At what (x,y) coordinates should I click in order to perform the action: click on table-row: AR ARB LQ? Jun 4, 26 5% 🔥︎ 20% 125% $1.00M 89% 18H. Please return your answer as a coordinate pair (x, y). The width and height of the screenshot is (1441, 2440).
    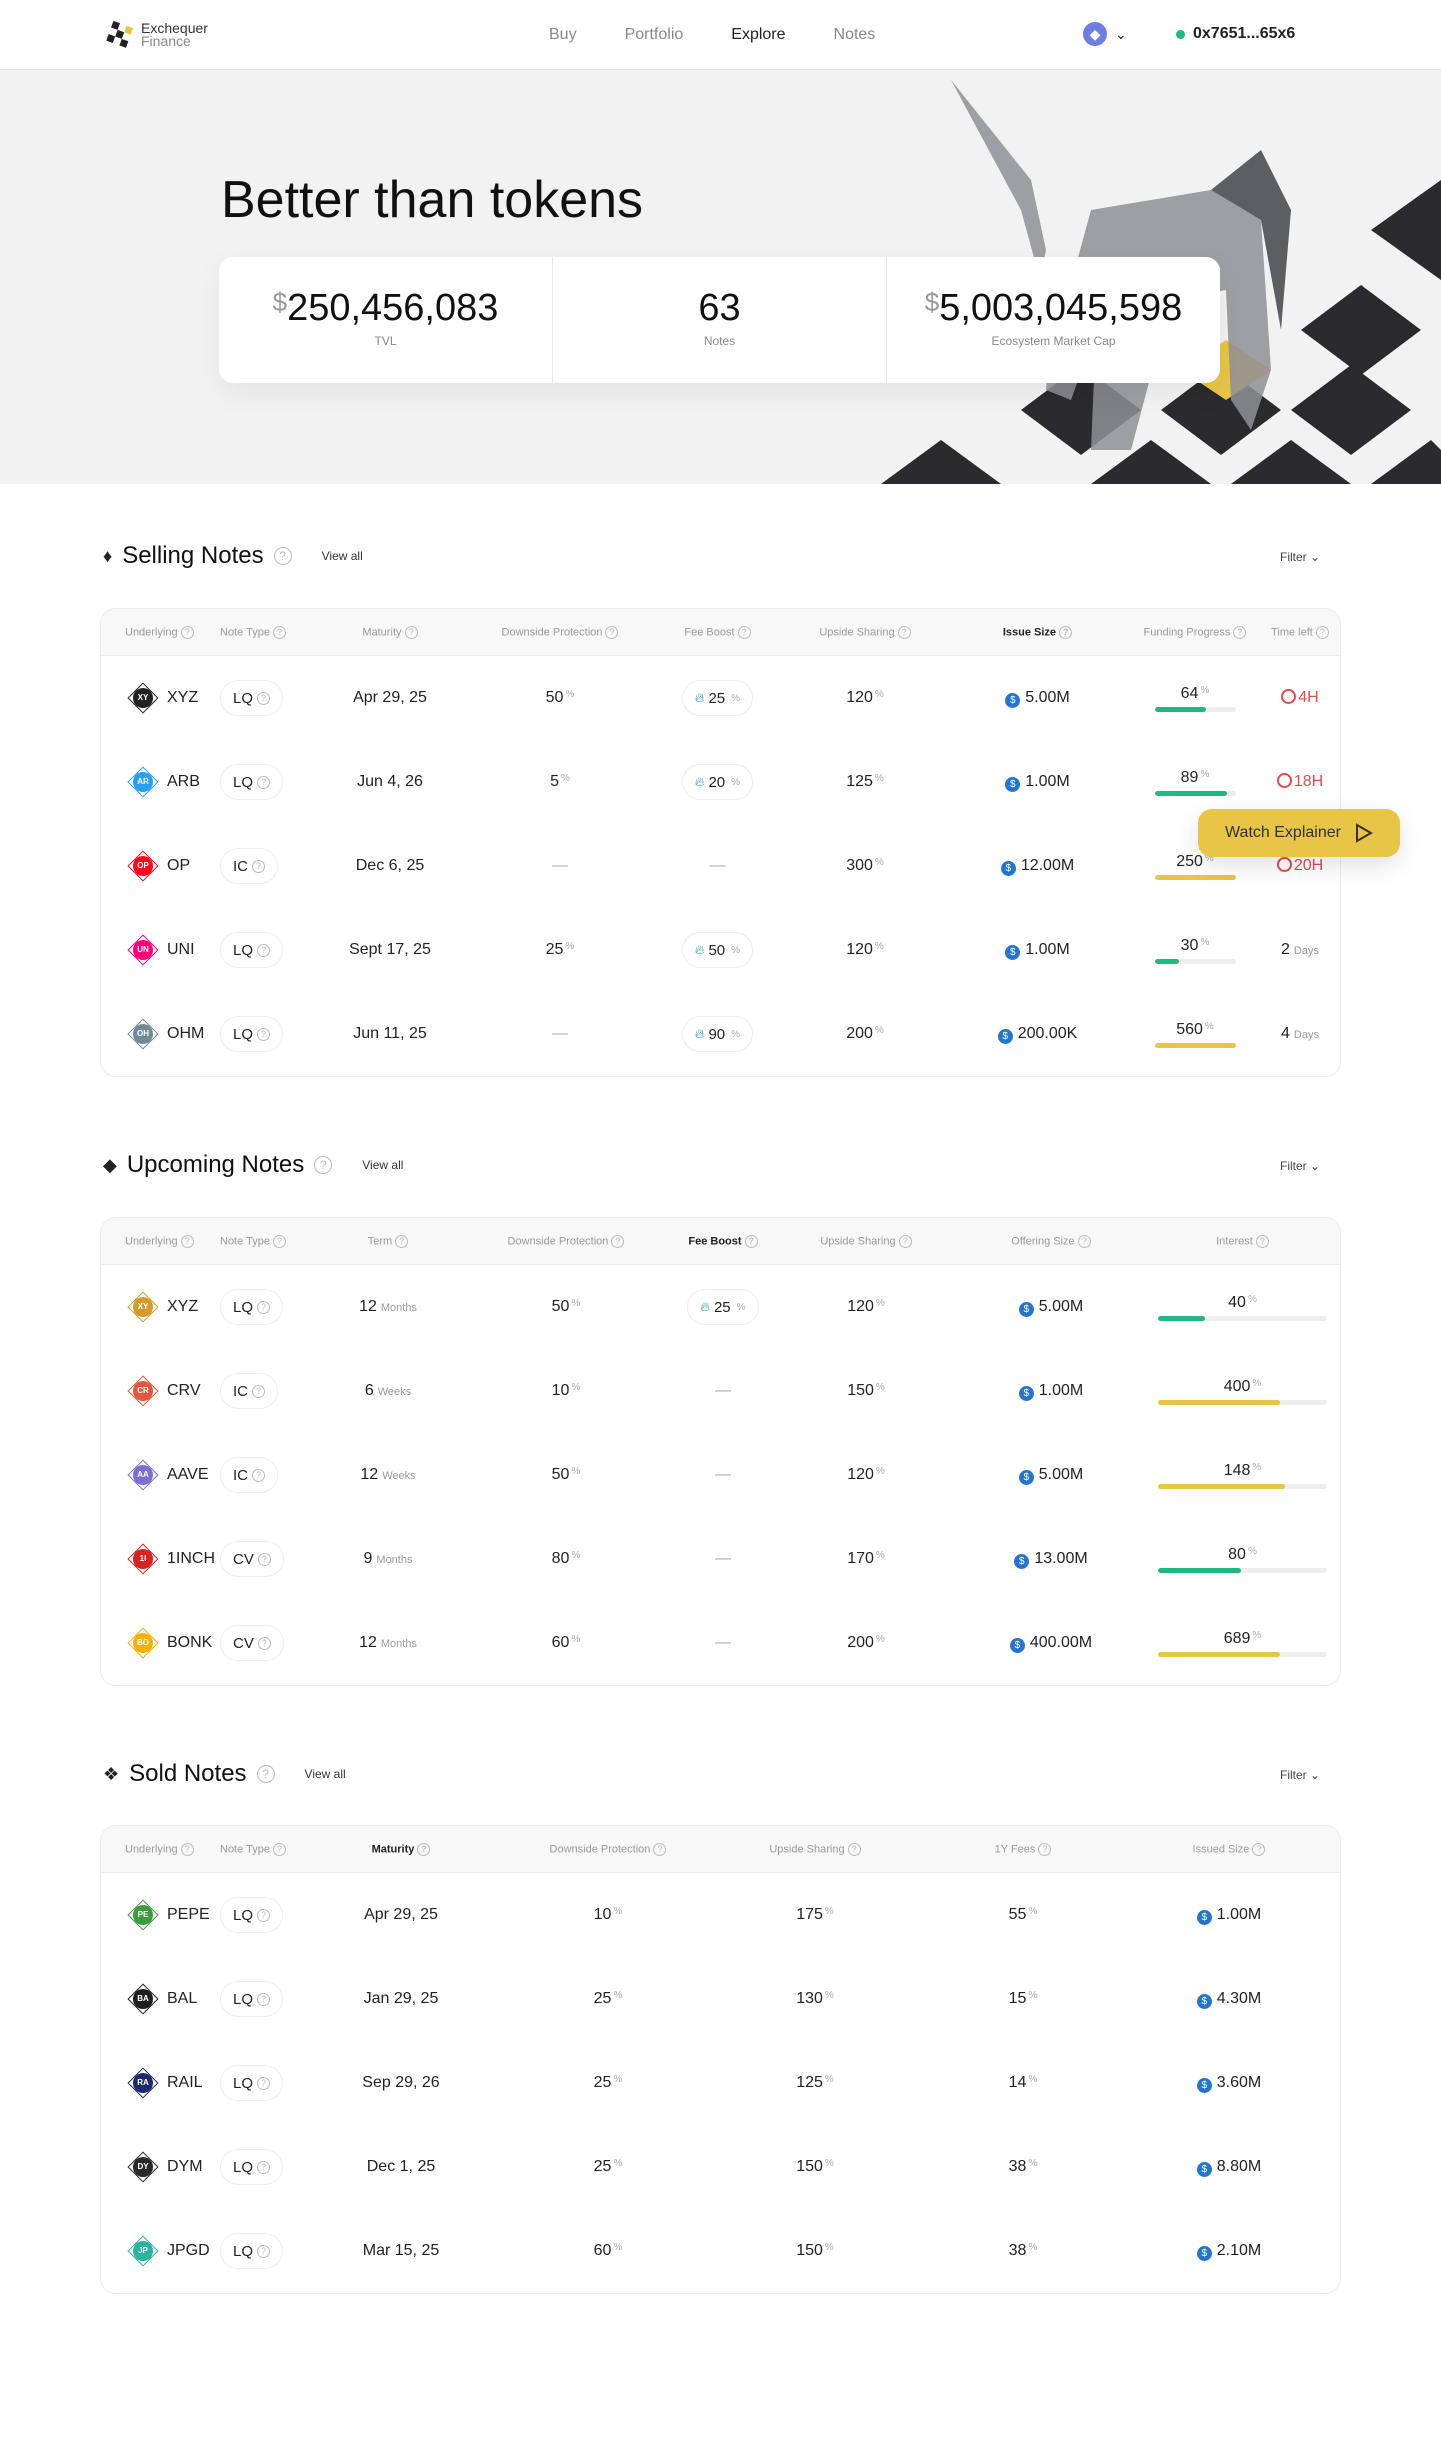
    Looking at the image, I should click on (720, 782).